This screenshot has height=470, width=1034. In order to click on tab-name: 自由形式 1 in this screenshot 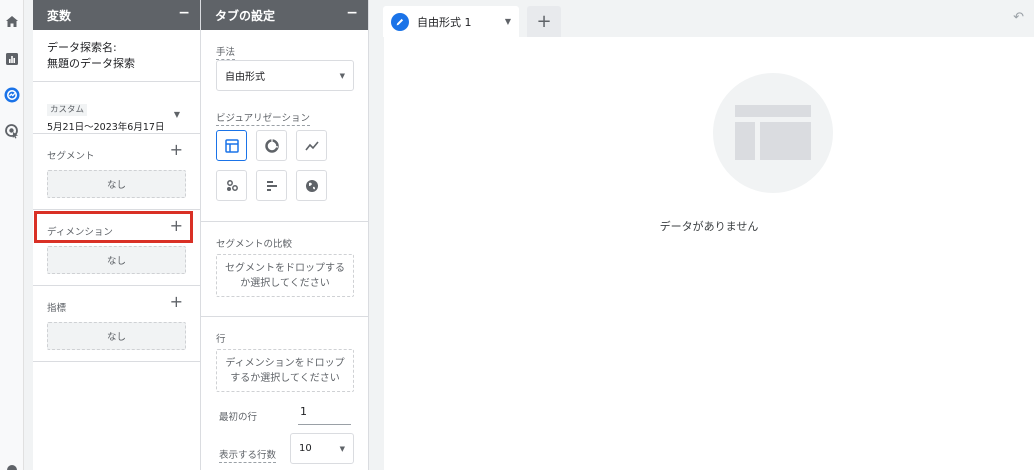, I will do `click(444, 22)`.